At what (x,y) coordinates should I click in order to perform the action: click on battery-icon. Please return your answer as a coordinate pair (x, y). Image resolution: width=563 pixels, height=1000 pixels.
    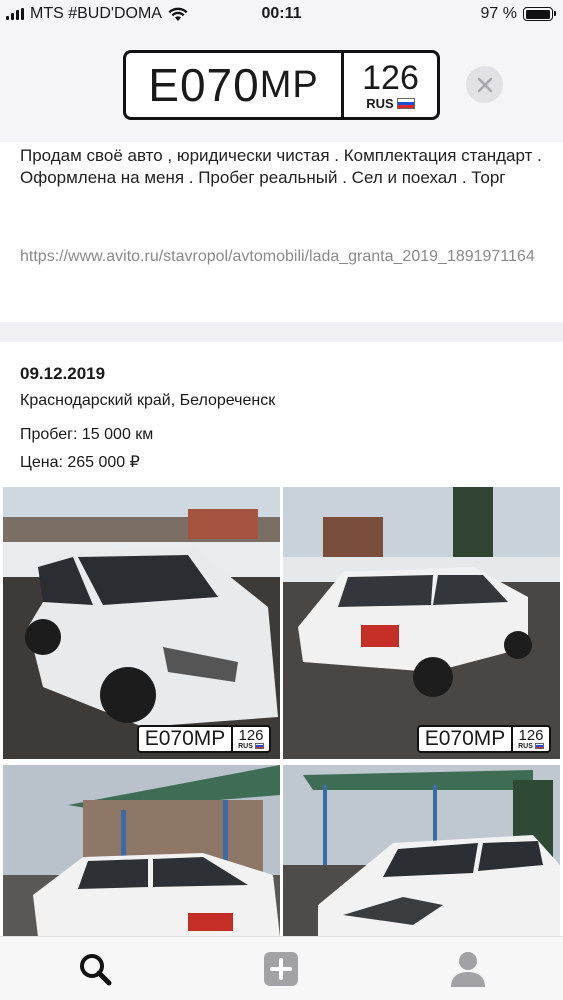
    Looking at the image, I should click on (539, 14).